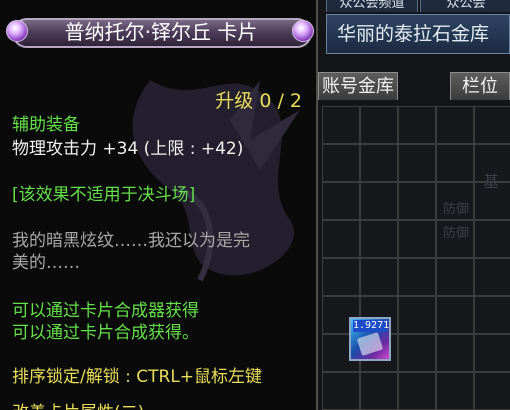 The height and width of the screenshot is (410, 510). Describe the element at coordinates (137, 377) in the screenshot. I see `sort-lock-hint: 排序锁定/解锁 : CTRL+鼠标左键` at that location.